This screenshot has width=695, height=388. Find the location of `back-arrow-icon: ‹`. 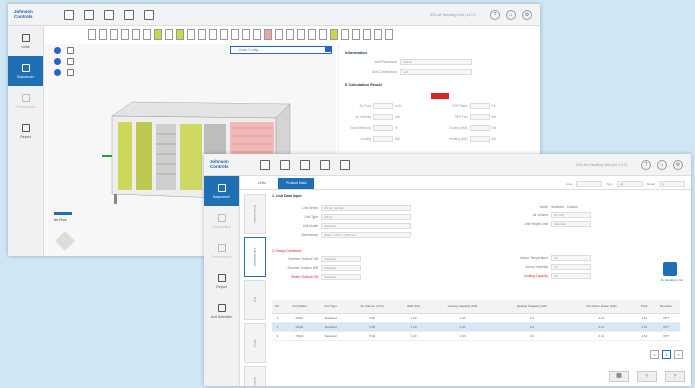

back-arrow-icon: ‹ is located at coordinates (647, 376).